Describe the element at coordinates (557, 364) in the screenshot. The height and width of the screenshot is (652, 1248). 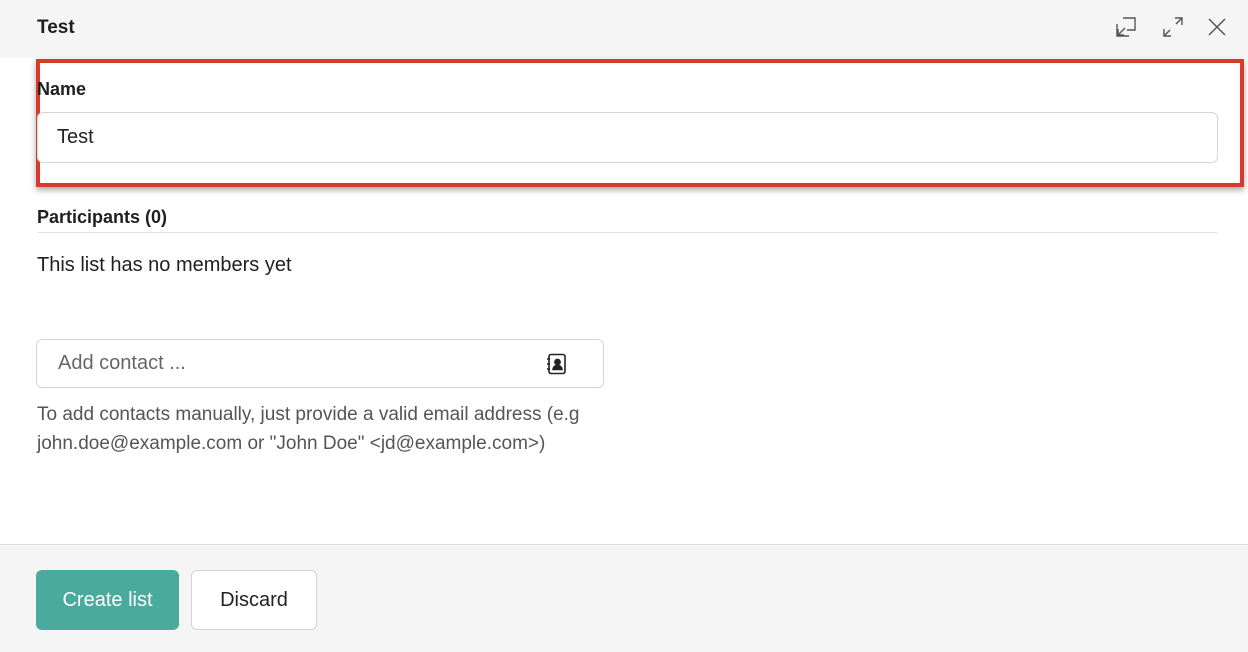
I see `address-book-icon` at that location.